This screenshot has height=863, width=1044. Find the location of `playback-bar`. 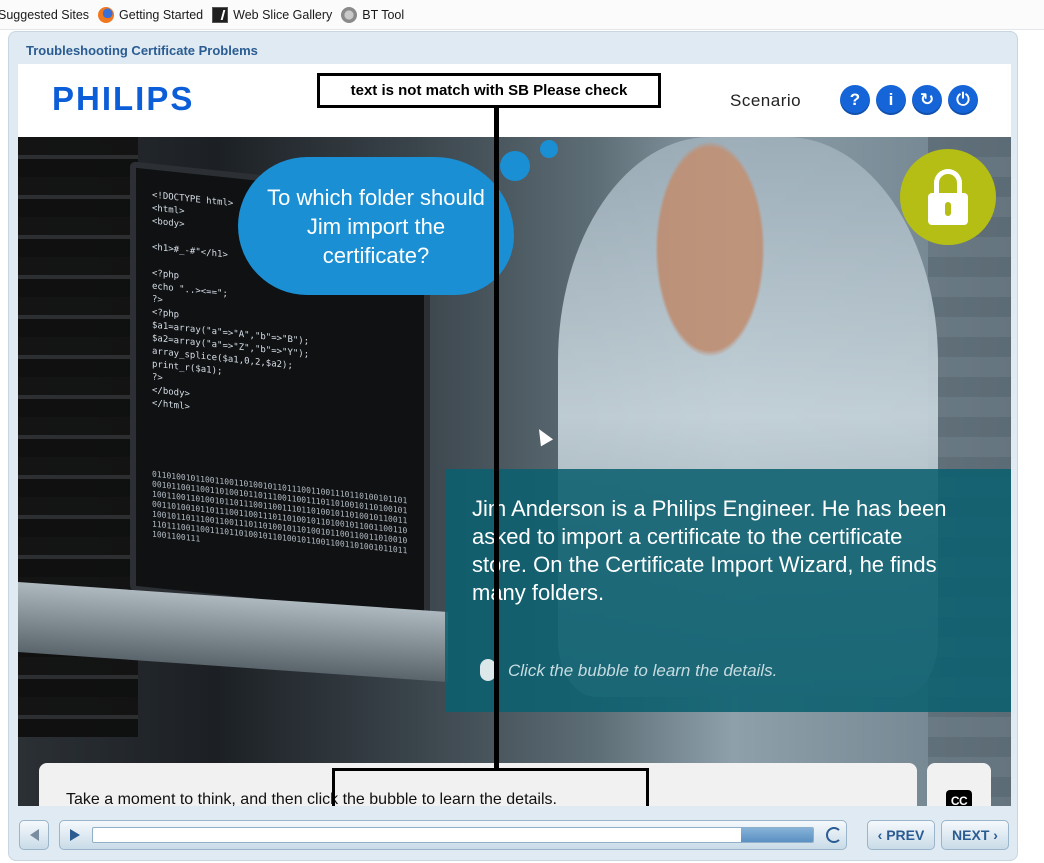

playback-bar is located at coordinates (453, 835).